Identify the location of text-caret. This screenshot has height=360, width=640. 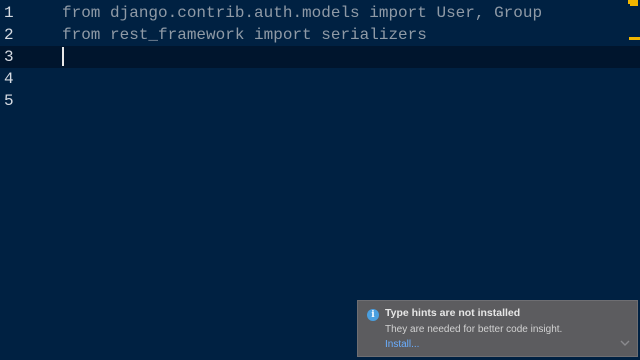
(63, 56).